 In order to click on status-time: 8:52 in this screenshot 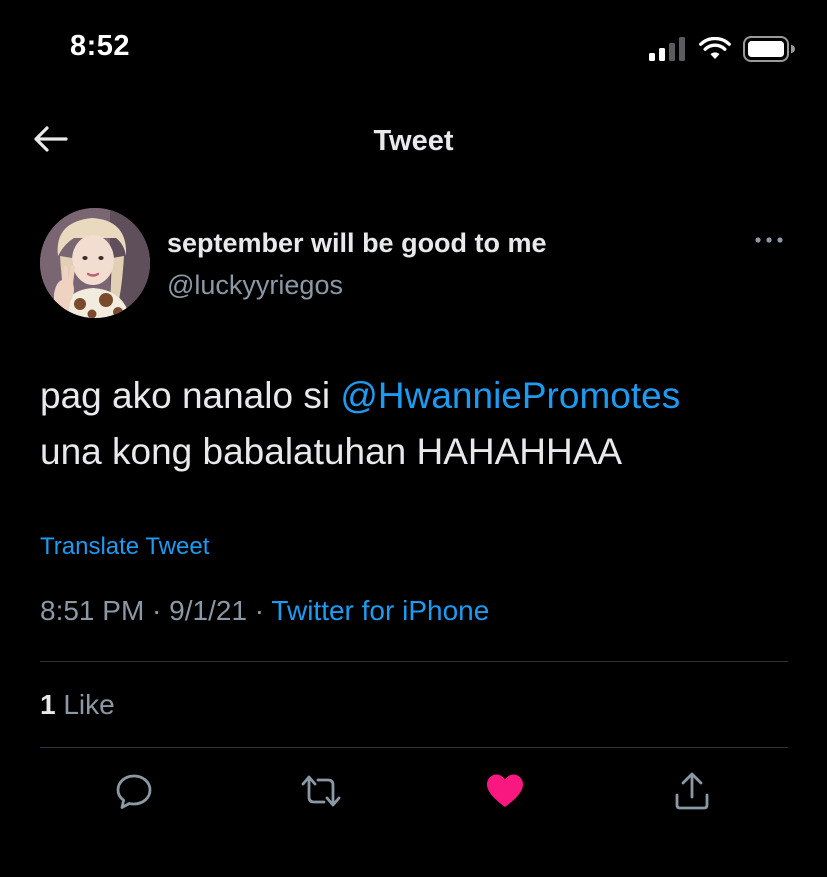, I will do `click(100, 46)`.